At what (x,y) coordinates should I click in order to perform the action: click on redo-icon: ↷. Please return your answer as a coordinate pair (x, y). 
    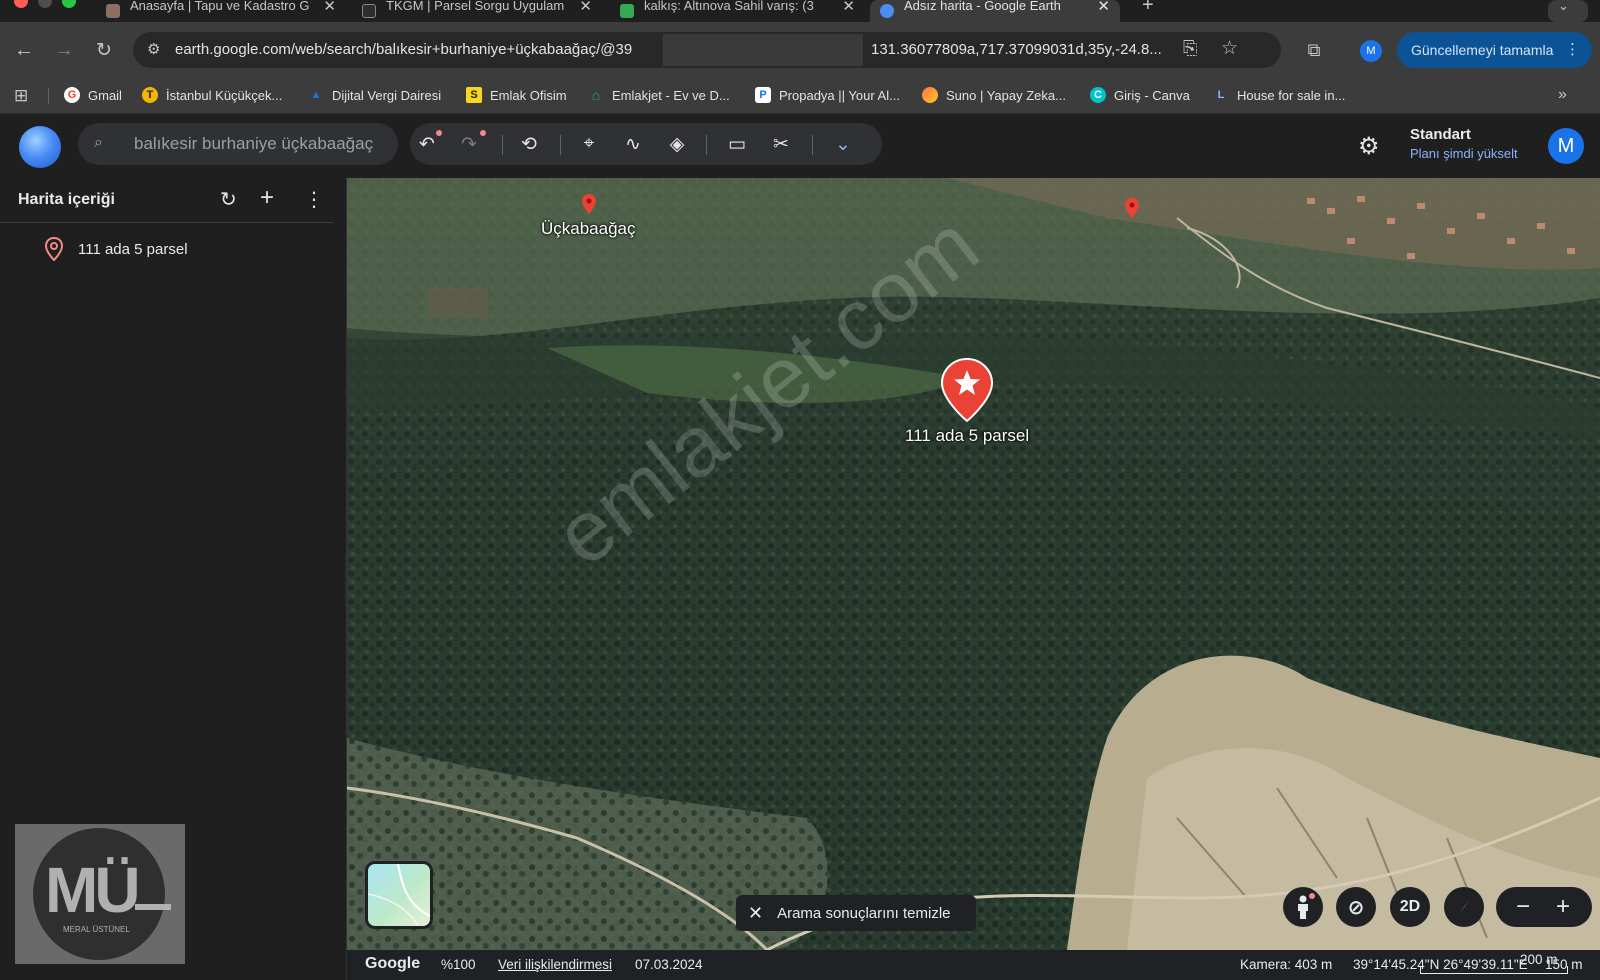
    Looking at the image, I should click on (469, 144).